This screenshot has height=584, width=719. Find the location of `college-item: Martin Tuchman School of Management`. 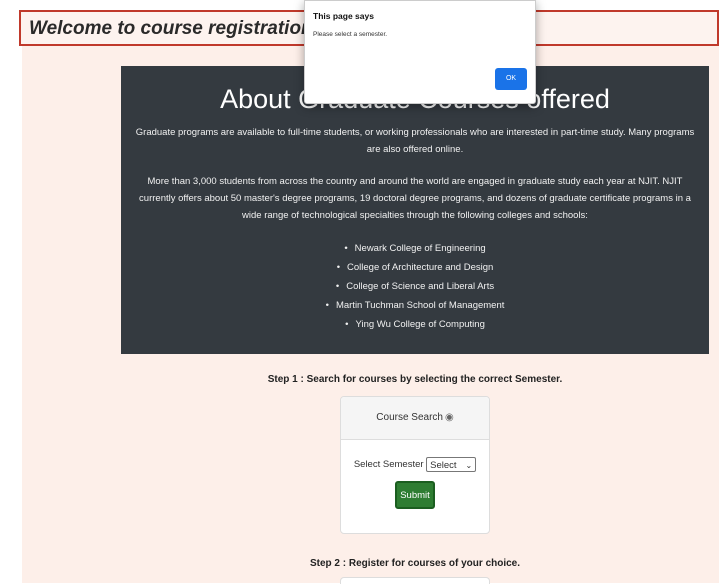

college-item: Martin Tuchman School of Management is located at coordinates (415, 305).